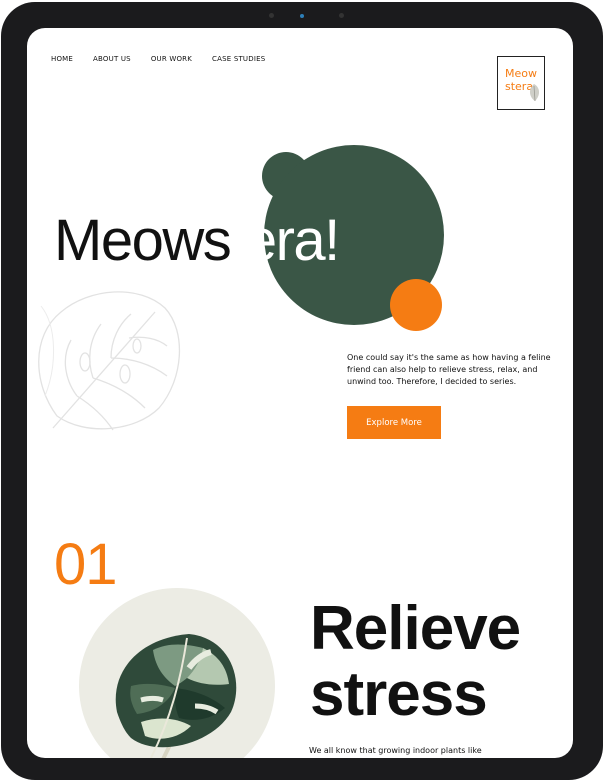  What do you see at coordinates (302, 16) in the screenshot?
I see `camera-icon` at bounding box center [302, 16].